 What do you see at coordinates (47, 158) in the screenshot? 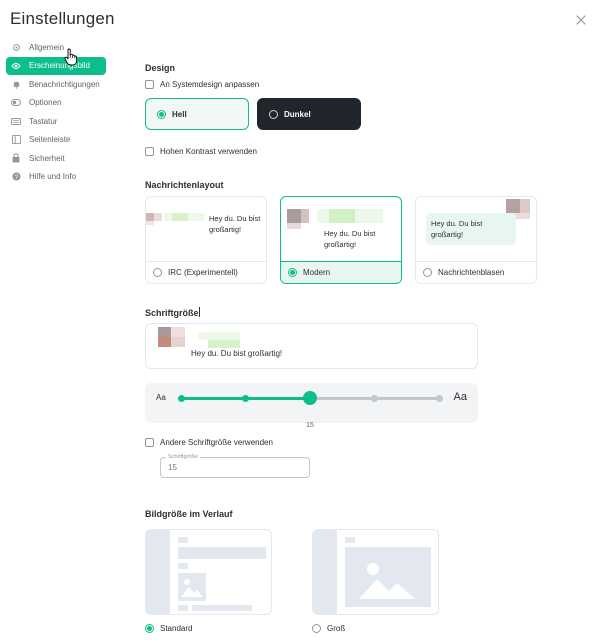
I see `sidebar-item-label: Sicherheit` at bounding box center [47, 158].